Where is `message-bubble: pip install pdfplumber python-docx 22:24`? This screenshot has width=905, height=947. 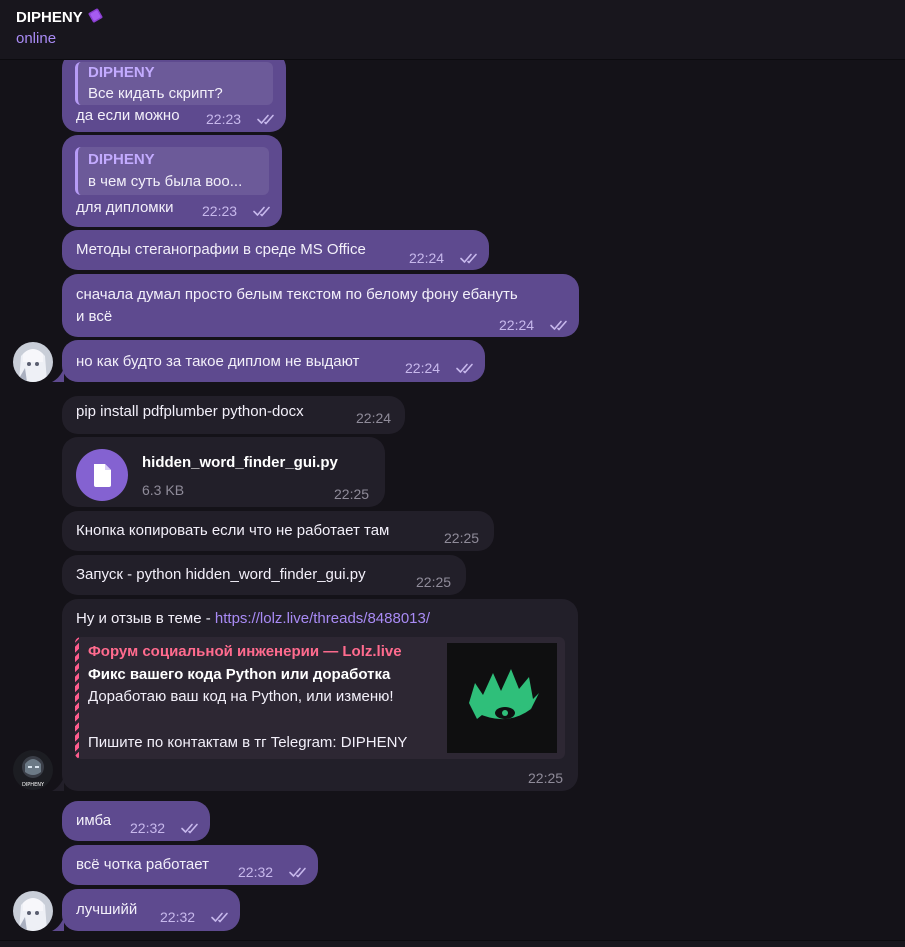 message-bubble: pip install pdfplumber python-docx 22:24 is located at coordinates (233, 415).